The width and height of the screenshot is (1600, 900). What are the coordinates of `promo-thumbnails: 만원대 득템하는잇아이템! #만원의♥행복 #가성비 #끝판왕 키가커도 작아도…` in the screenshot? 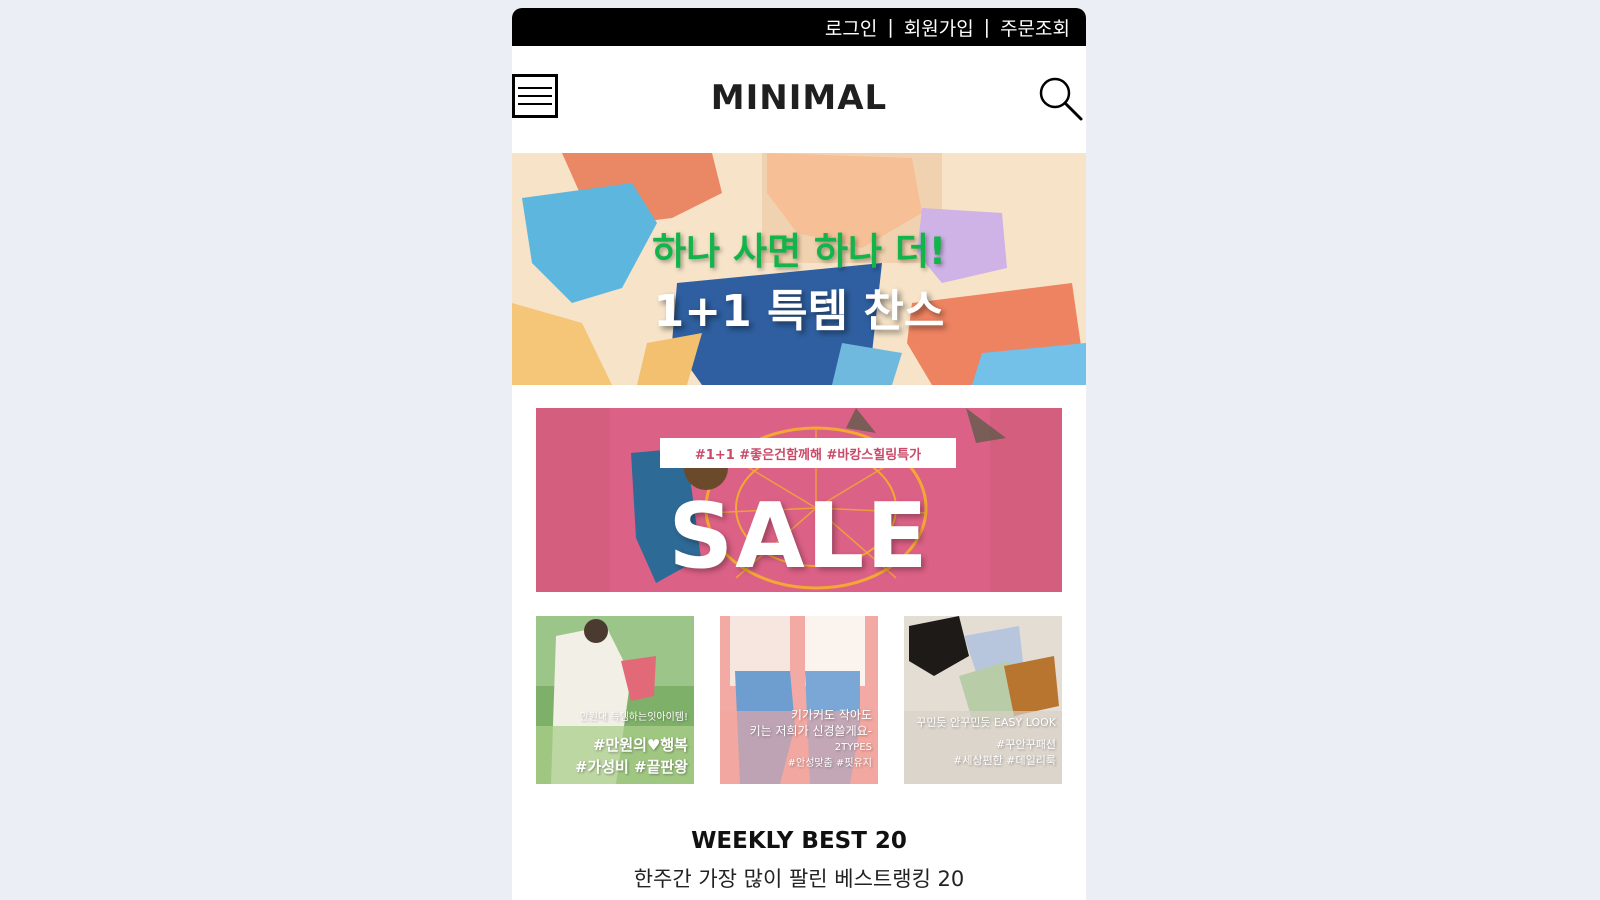 It's located at (799, 700).